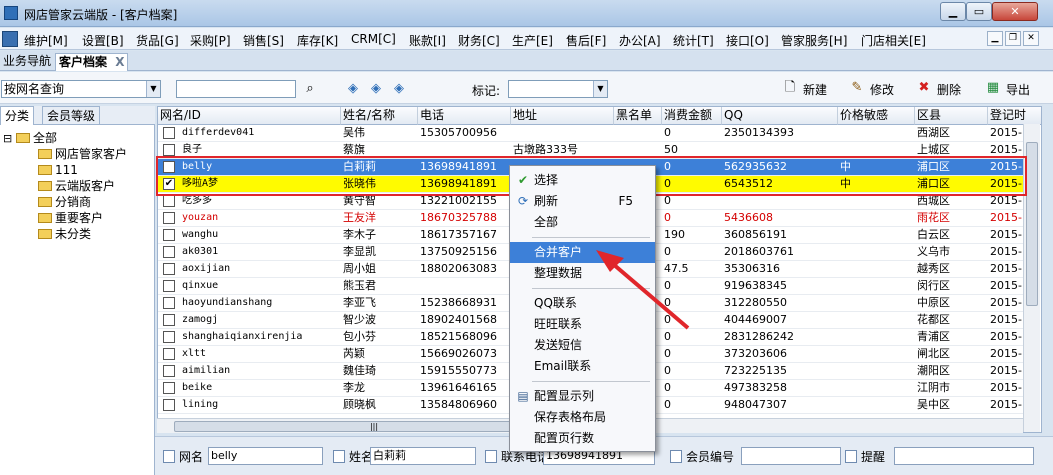 The height and width of the screenshot is (475, 1053). What do you see at coordinates (64, 202) in the screenshot?
I see `tree-node-distributor: 分销商` at bounding box center [64, 202].